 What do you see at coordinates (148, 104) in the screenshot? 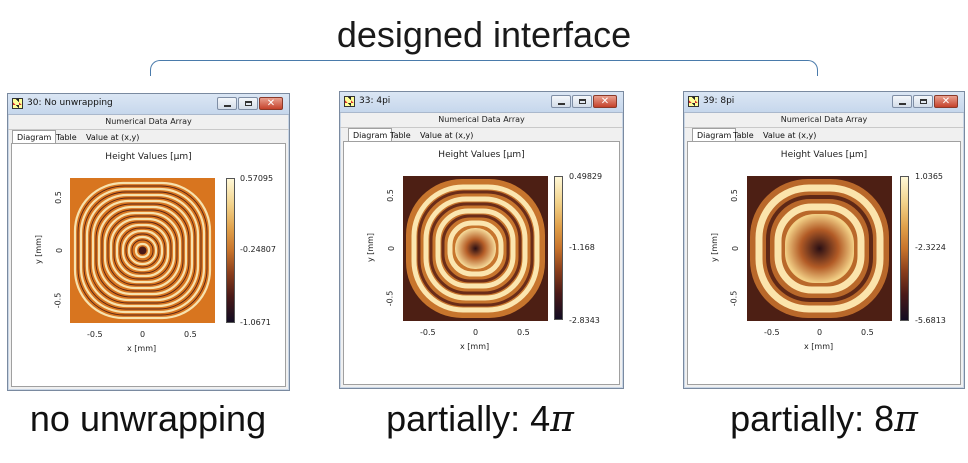
I see `window-titlebar: 30: No unwrapping ✕` at bounding box center [148, 104].